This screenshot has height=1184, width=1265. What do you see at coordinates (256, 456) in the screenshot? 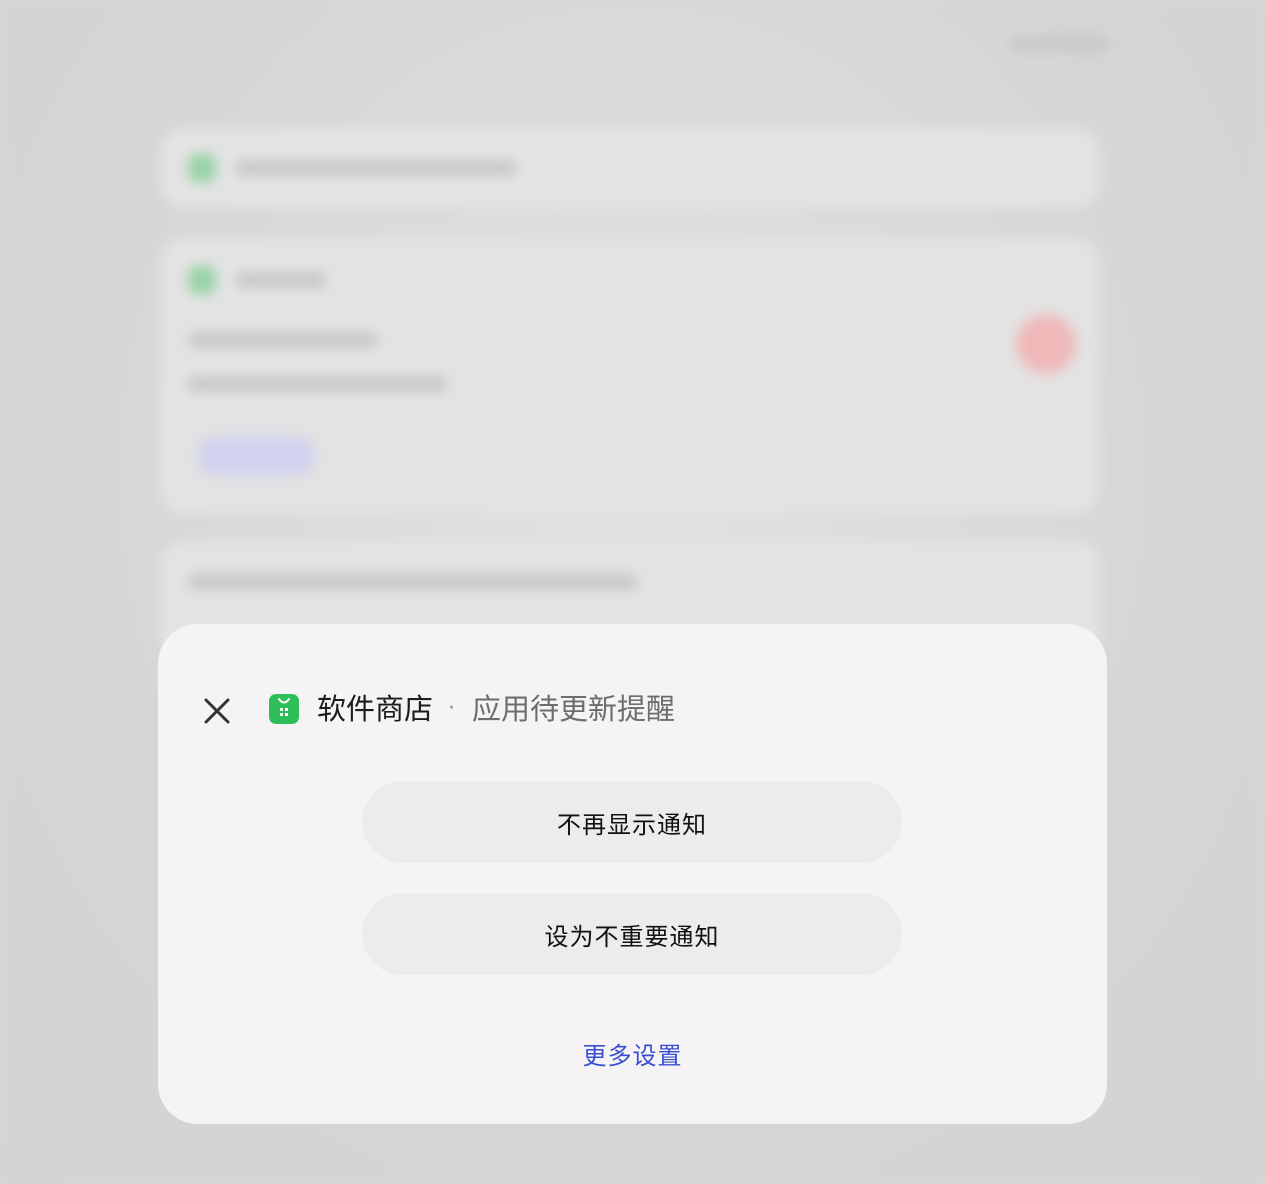
I see `background-action` at bounding box center [256, 456].